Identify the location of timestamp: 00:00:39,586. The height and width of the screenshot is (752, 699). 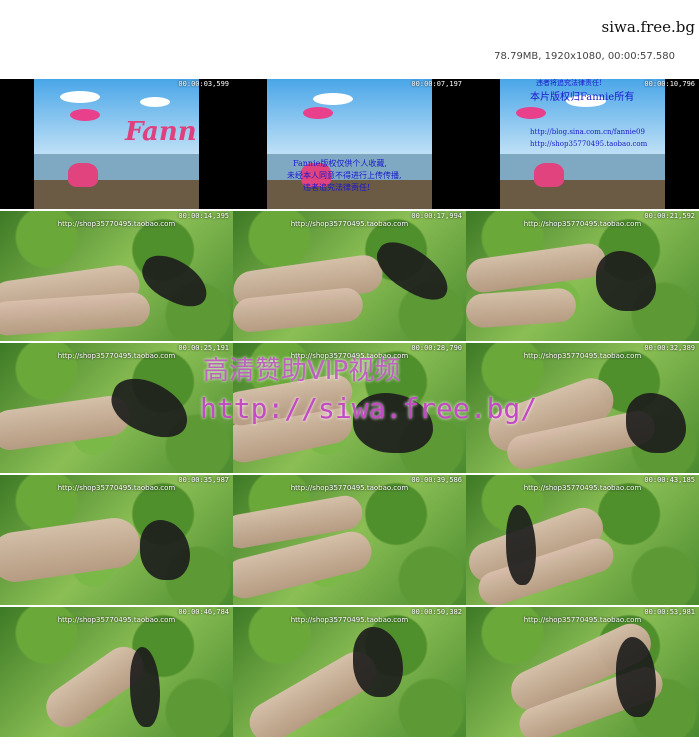
(436, 480).